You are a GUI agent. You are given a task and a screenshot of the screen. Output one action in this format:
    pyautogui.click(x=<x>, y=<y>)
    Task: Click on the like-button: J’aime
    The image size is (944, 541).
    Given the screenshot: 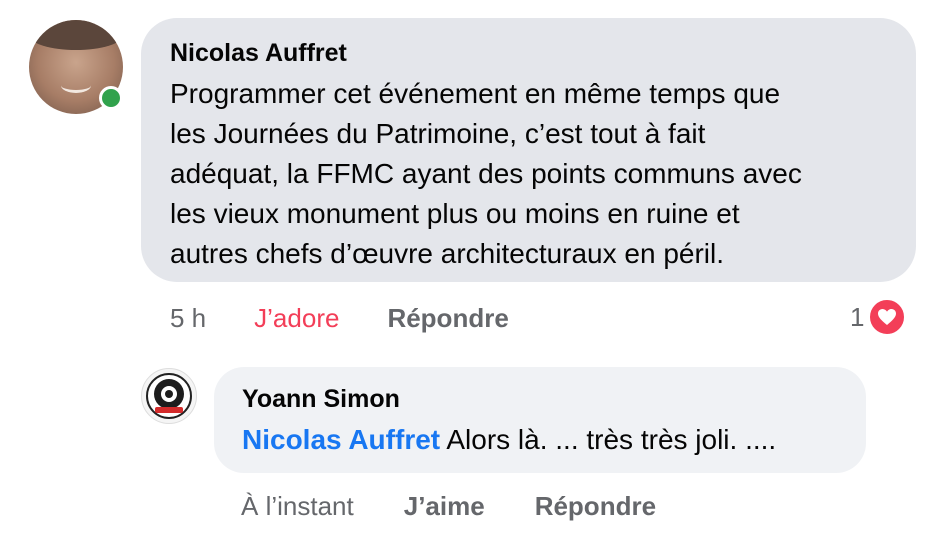 What is the action you would take?
    pyautogui.click(x=444, y=506)
    